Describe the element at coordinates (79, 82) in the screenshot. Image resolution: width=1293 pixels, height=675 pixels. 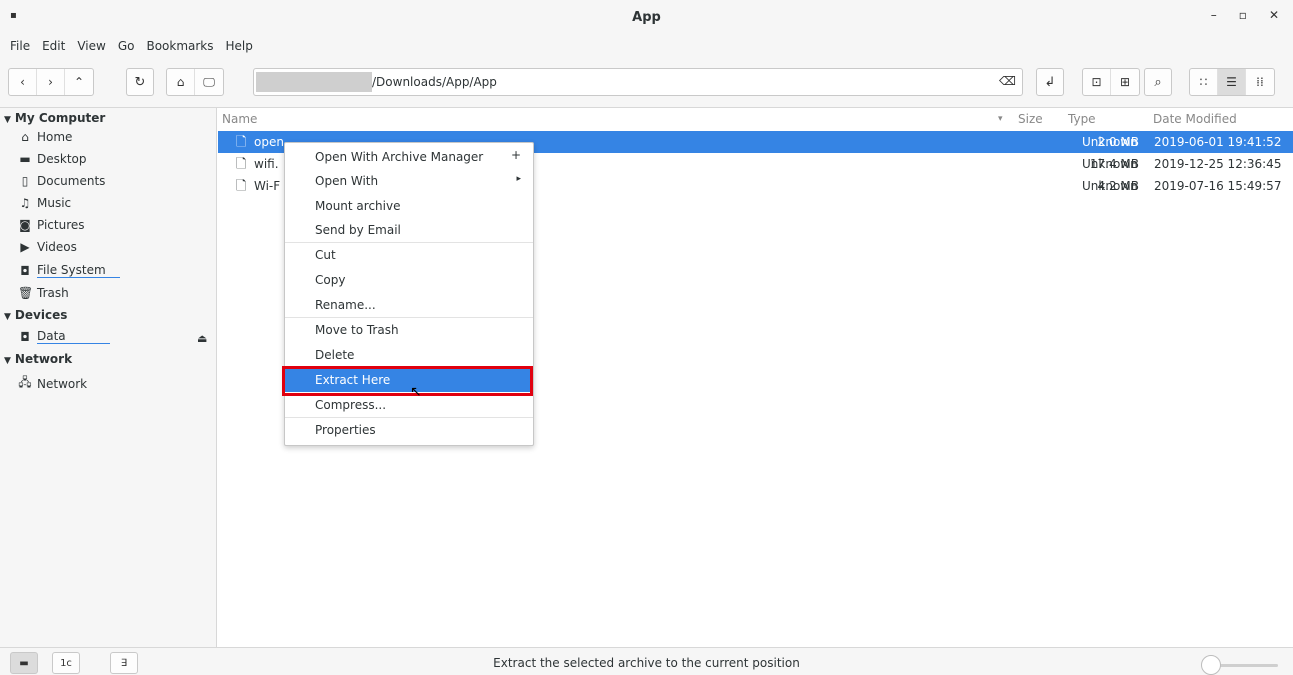
I see `up-button: ⌃` at that location.